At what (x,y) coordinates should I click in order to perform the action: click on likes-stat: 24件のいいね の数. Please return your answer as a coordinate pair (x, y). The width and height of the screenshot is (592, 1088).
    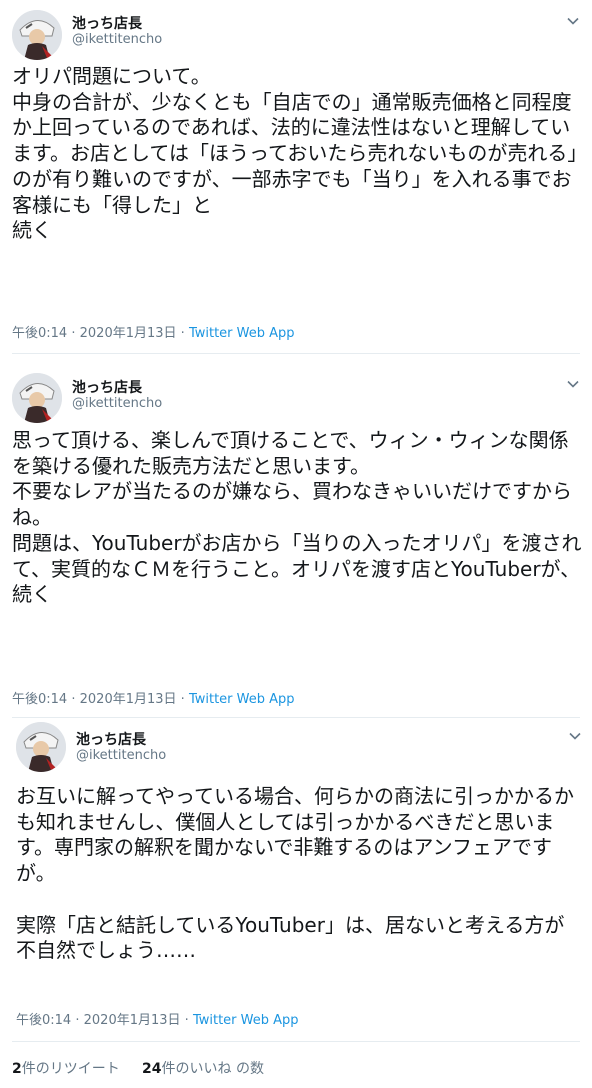
    Looking at the image, I should click on (203, 1069).